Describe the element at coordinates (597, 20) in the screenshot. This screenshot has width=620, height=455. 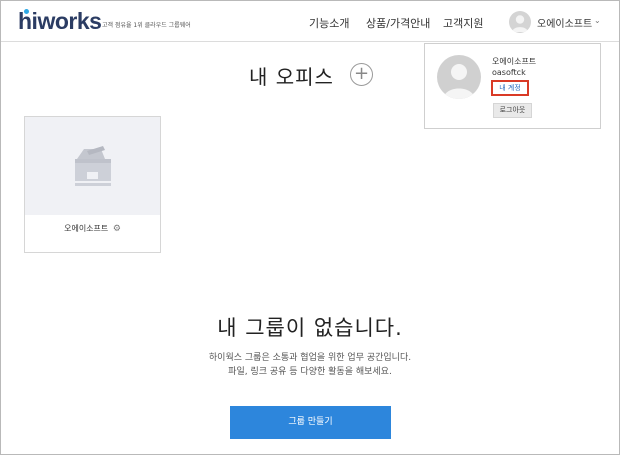
I see `chevron-down-icon: ⌄` at that location.